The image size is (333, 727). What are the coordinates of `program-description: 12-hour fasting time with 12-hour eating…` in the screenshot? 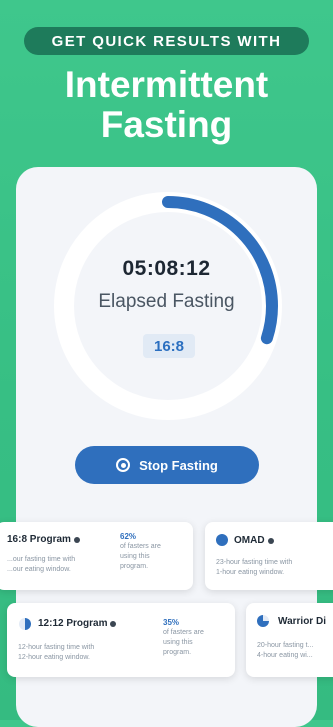 It's located at (56, 653).